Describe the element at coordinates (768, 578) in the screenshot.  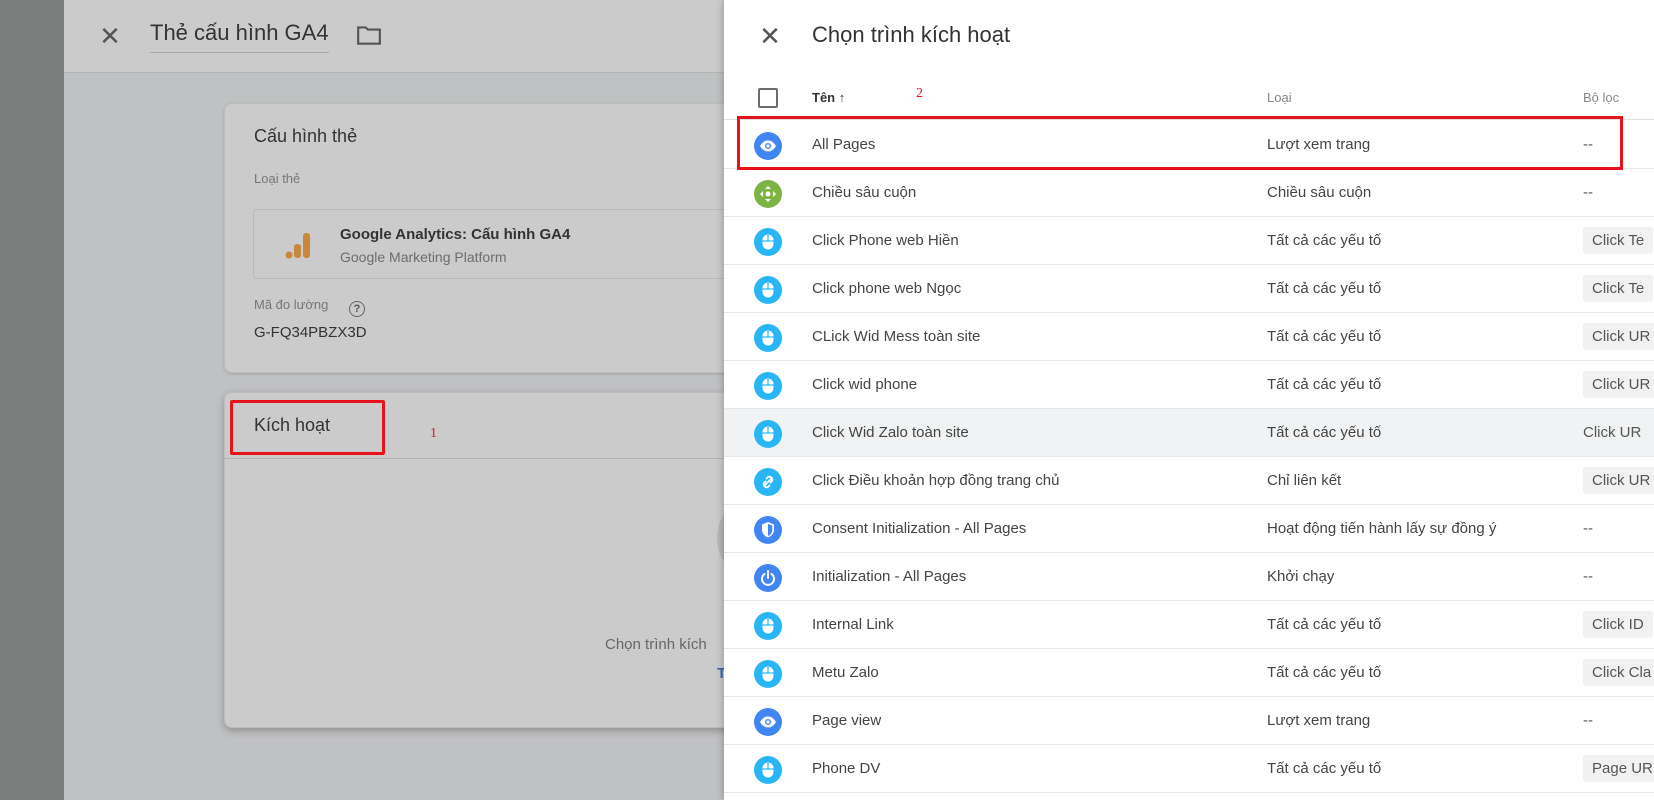
I see `power-icon` at that location.